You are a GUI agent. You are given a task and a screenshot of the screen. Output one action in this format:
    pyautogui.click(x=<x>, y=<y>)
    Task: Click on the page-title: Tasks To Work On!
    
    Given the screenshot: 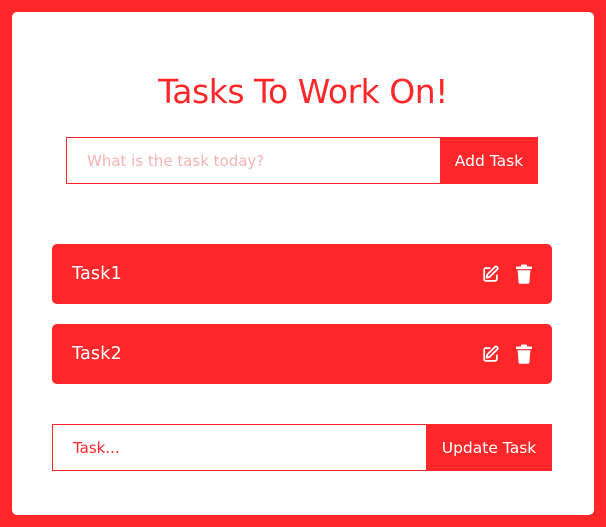 What is the action you would take?
    pyautogui.click(x=303, y=91)
    